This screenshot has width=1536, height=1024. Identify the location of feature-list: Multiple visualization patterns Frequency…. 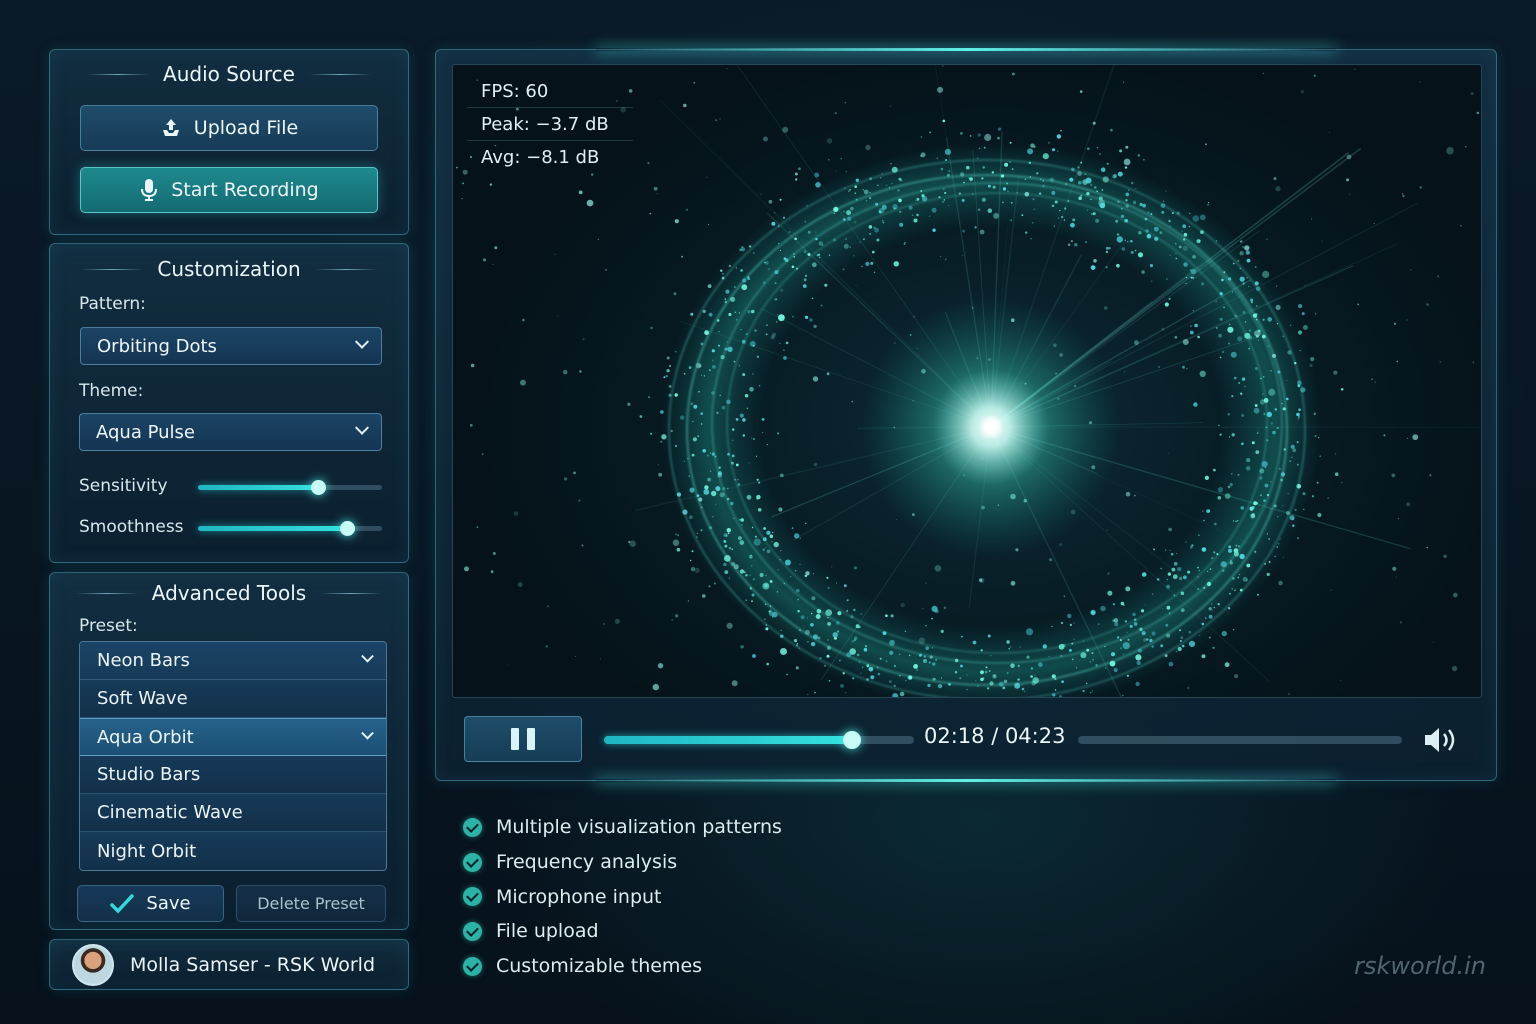
(622, 896).